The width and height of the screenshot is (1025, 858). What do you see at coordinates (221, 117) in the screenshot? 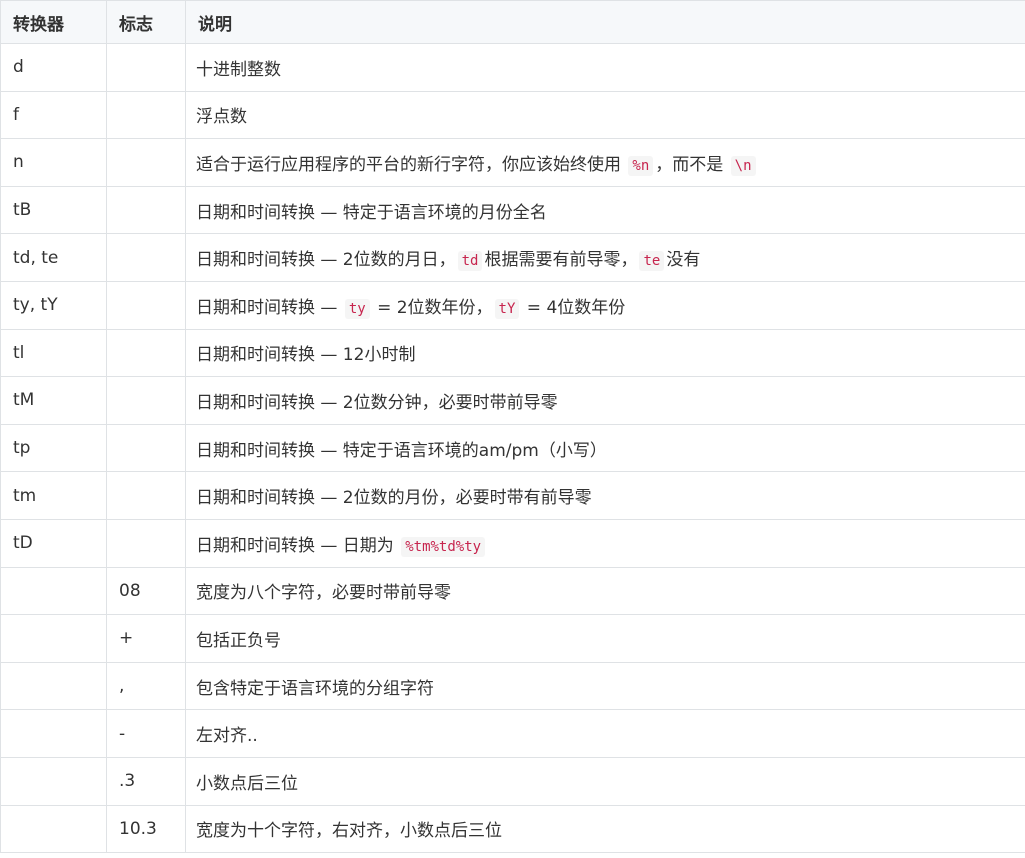
I see `description-text: 浮点数` at bounding box center [221, 117].